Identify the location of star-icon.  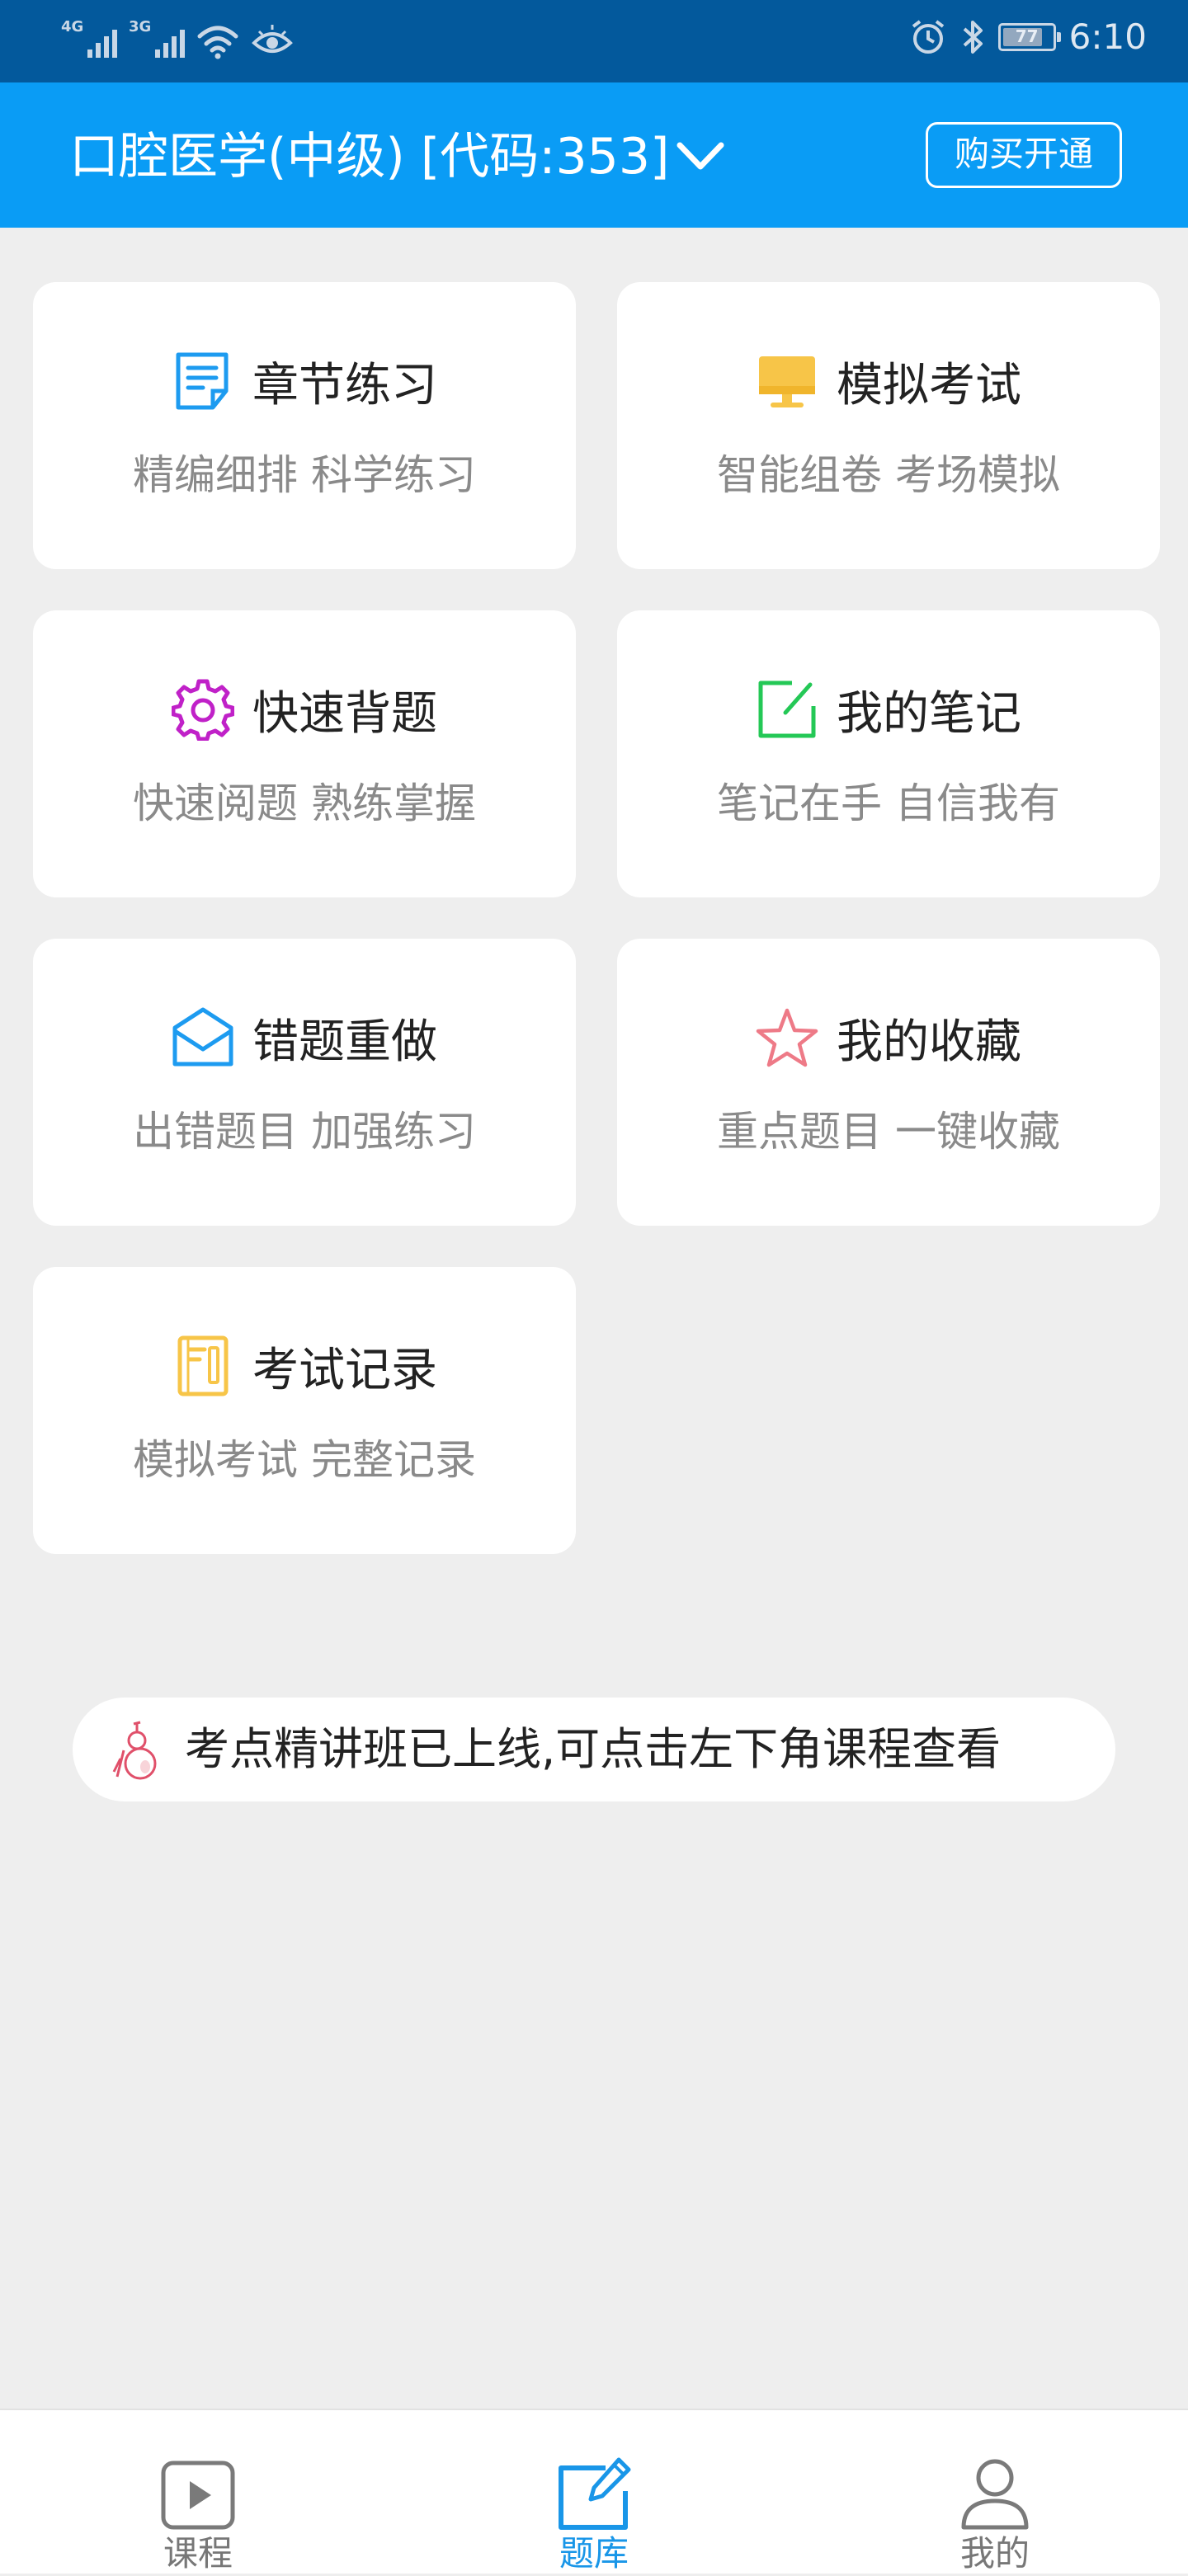
(787, 1037).